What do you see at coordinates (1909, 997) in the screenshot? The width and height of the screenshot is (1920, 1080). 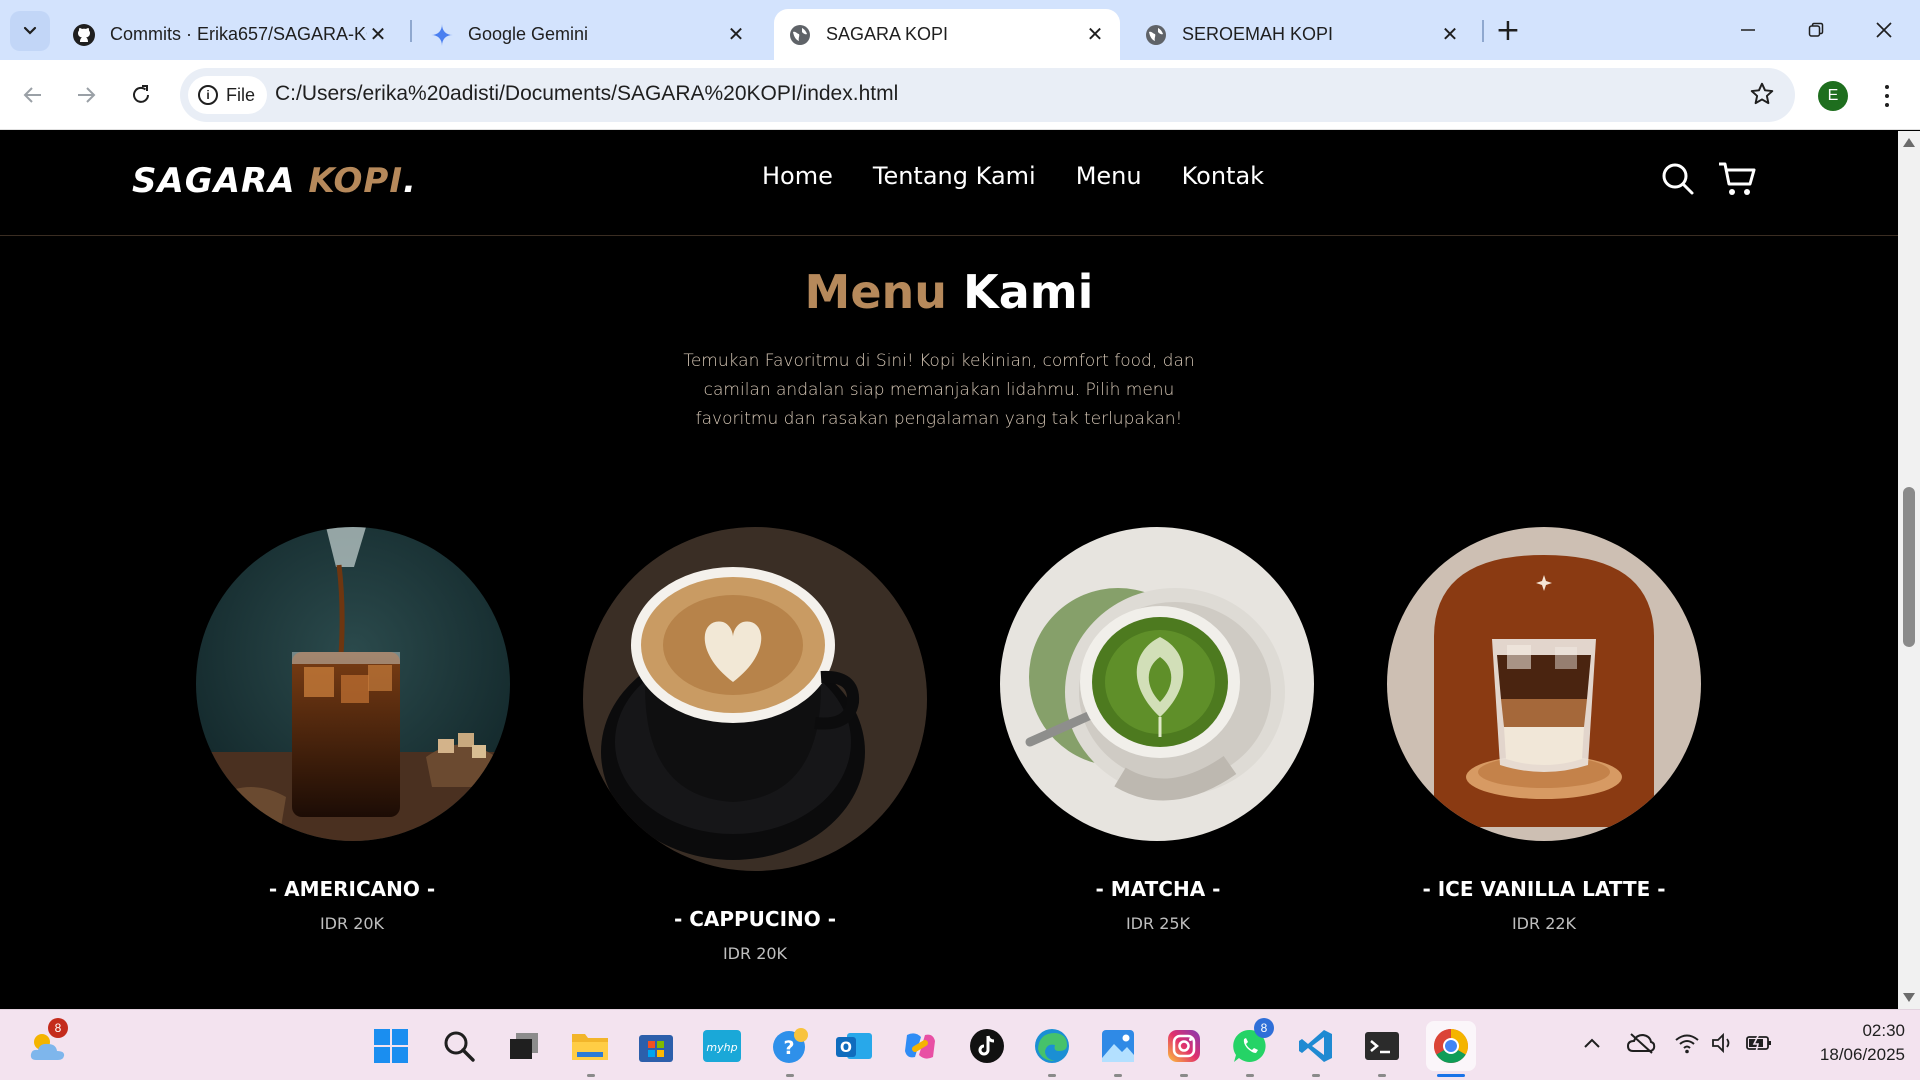 I see `scroll-down-arrow-icon` at bounding box center [1909, 997].